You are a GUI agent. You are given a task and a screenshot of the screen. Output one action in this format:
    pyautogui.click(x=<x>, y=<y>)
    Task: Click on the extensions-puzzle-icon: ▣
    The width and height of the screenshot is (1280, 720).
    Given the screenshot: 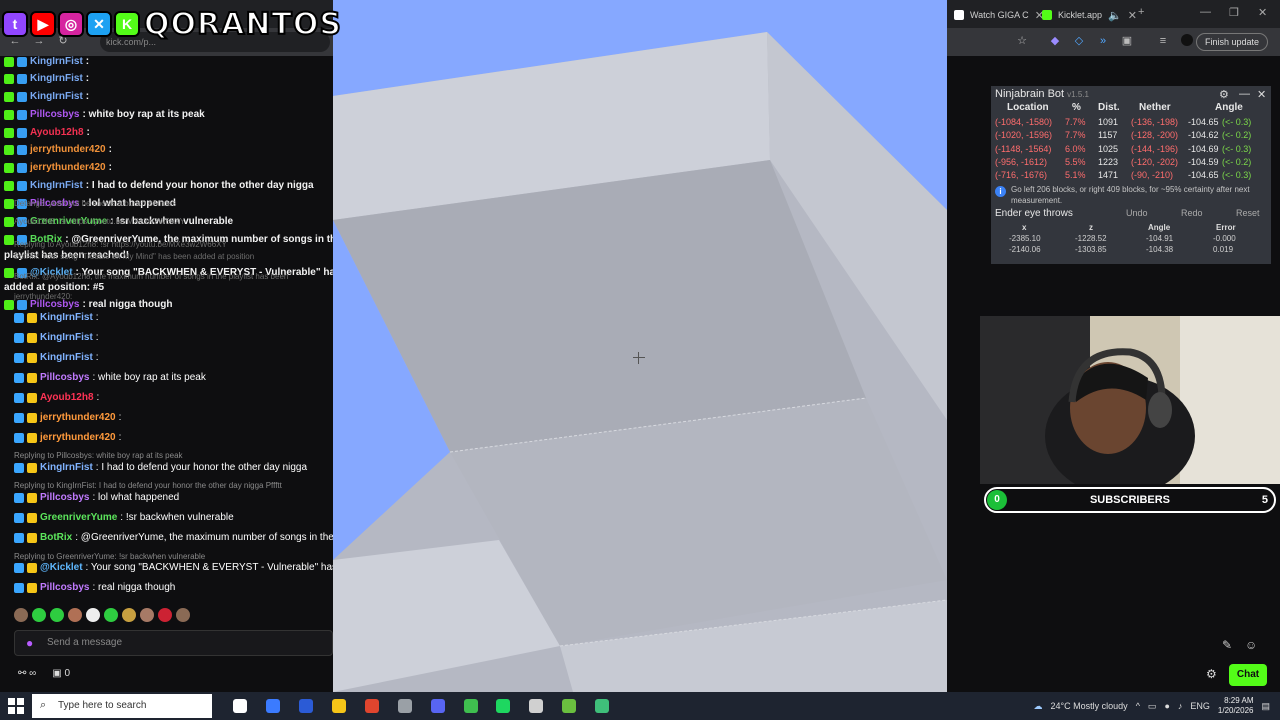 What is the action you would take?
    pyautogui.click(x=1127, y=41)
    